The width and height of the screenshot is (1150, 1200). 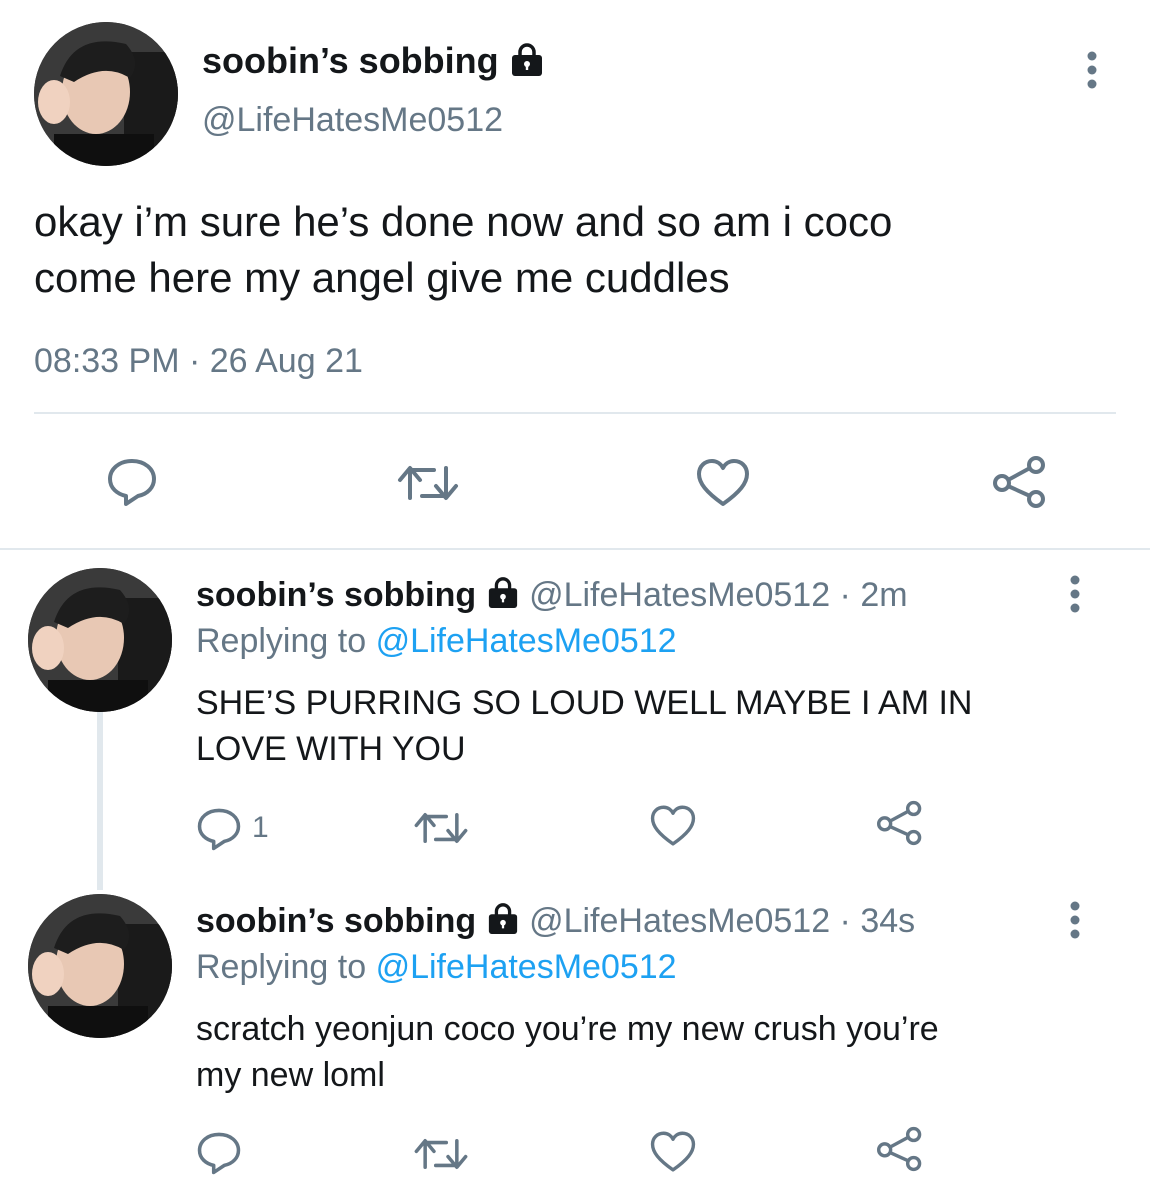 What do you see at coordinates (100, 799) in the screenshot?
I see `thread-line` at bounding box center [100, 799].